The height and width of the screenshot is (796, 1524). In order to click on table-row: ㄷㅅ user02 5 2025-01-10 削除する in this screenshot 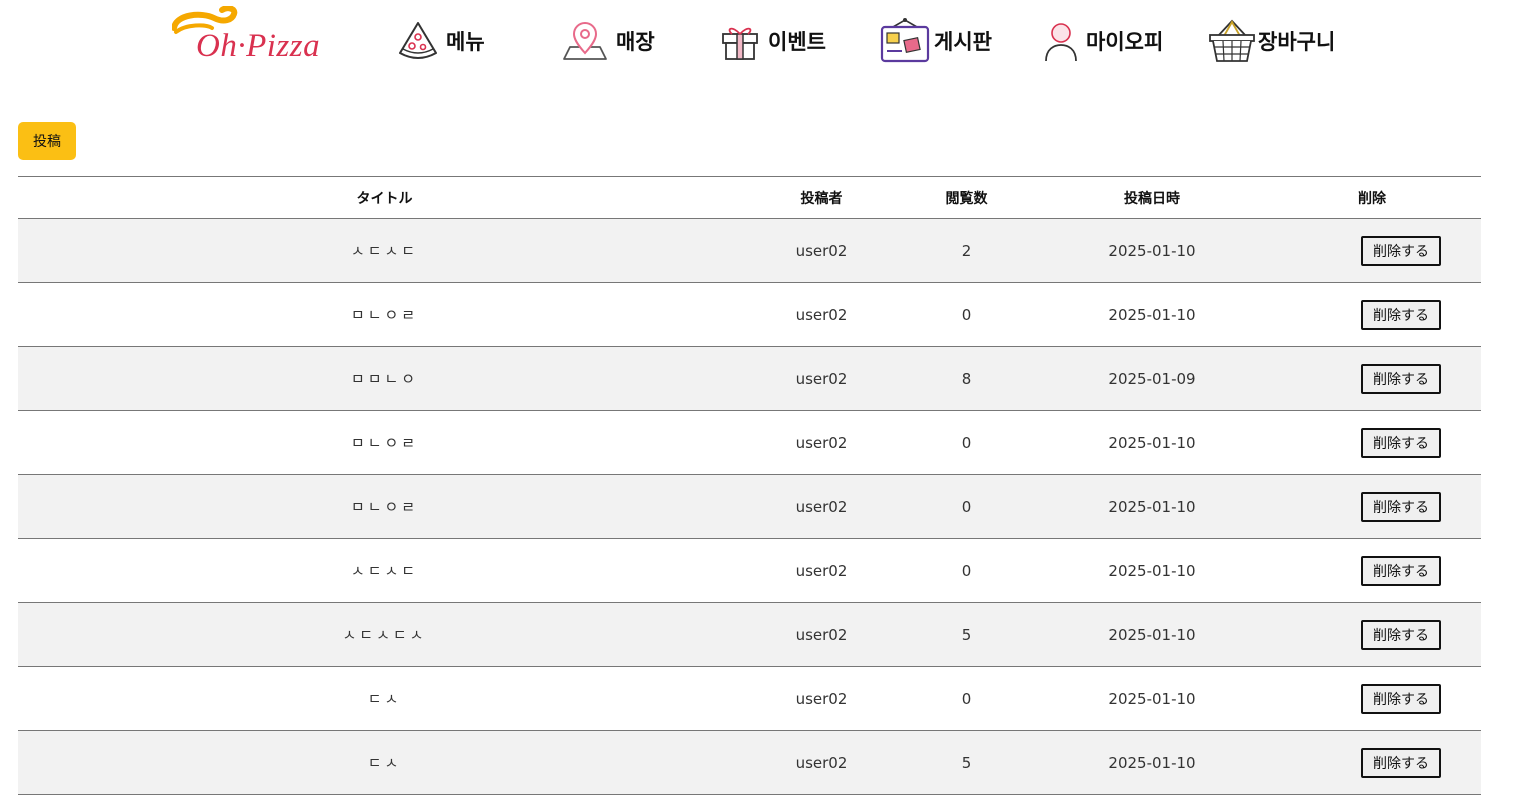, I will do `click(749, 762)`.